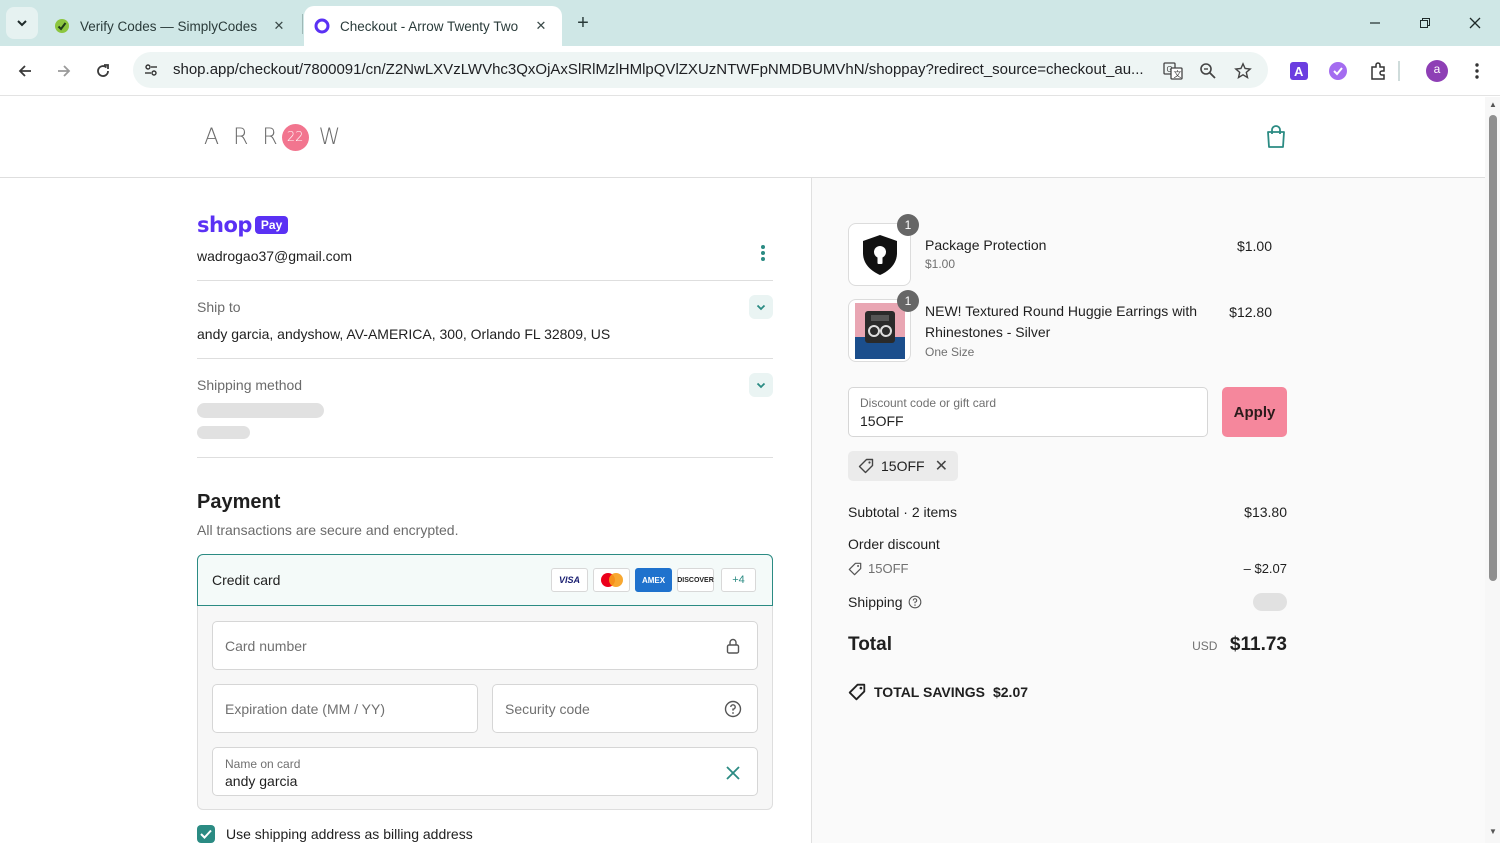  I want to click on logo-letter: R, so click(270, 137).